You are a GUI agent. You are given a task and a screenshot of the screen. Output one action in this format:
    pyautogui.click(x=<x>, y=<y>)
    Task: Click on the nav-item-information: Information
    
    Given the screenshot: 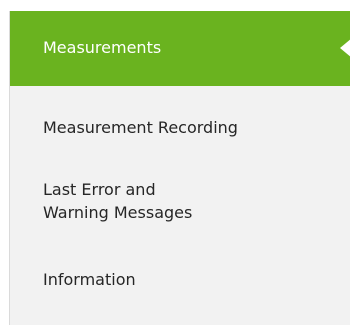 What is the action you would take?
    pyautogui.click(x=180, y=279)
    